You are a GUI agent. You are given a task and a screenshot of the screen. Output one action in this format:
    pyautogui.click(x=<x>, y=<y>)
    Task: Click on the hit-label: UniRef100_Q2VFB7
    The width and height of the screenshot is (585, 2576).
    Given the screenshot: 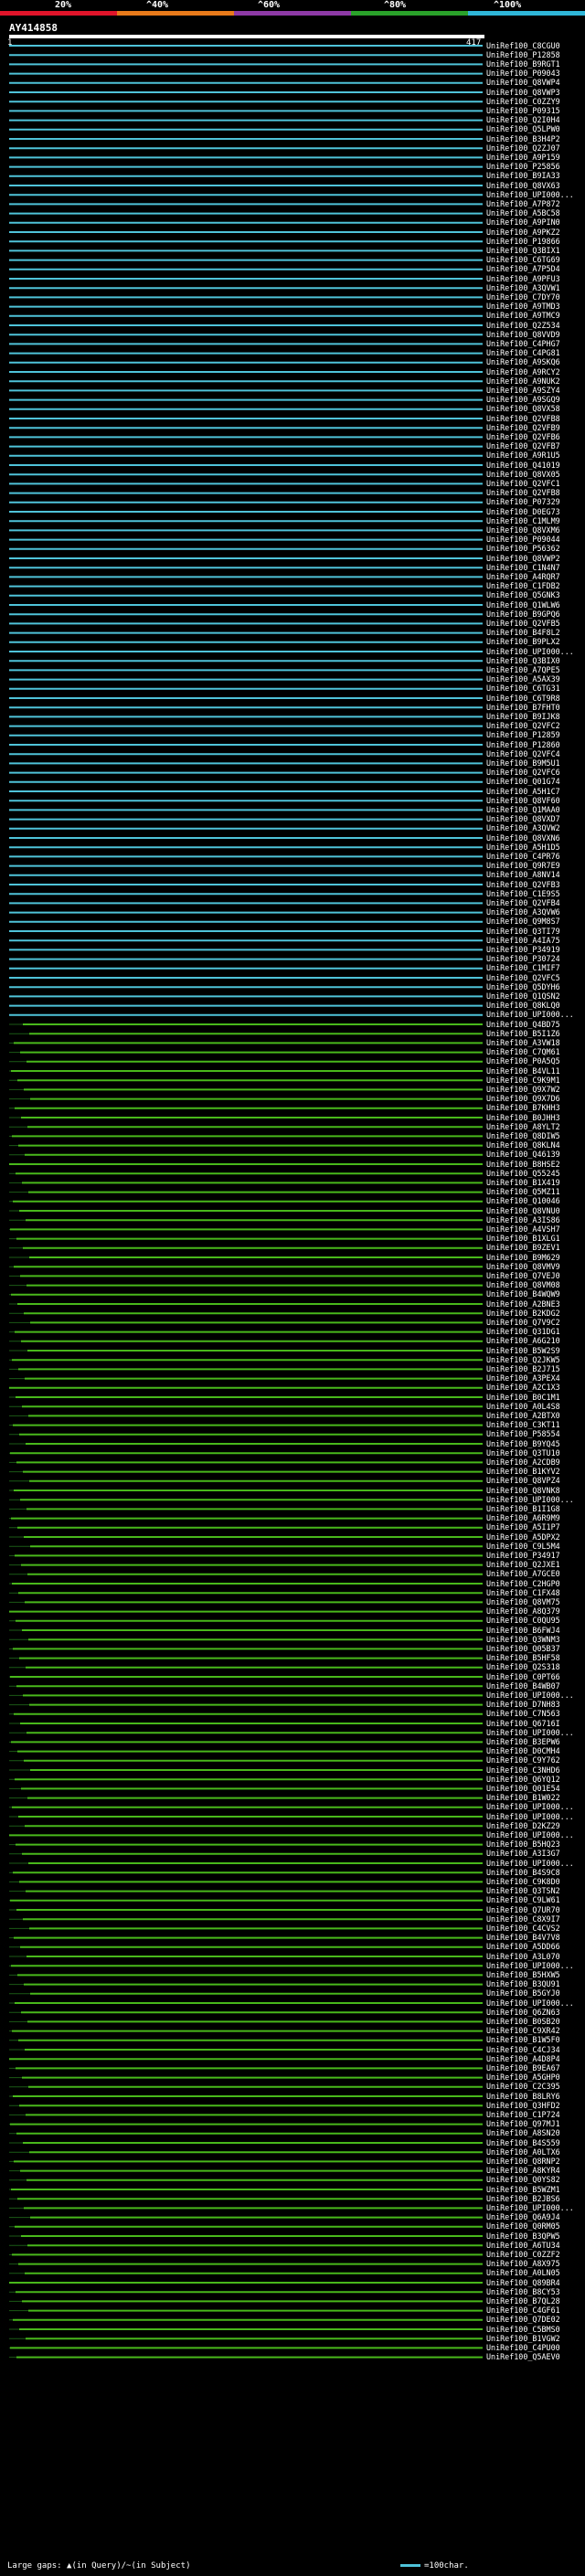 What is the action you would take?
    pyautogui.click(x=523, y=446)
    